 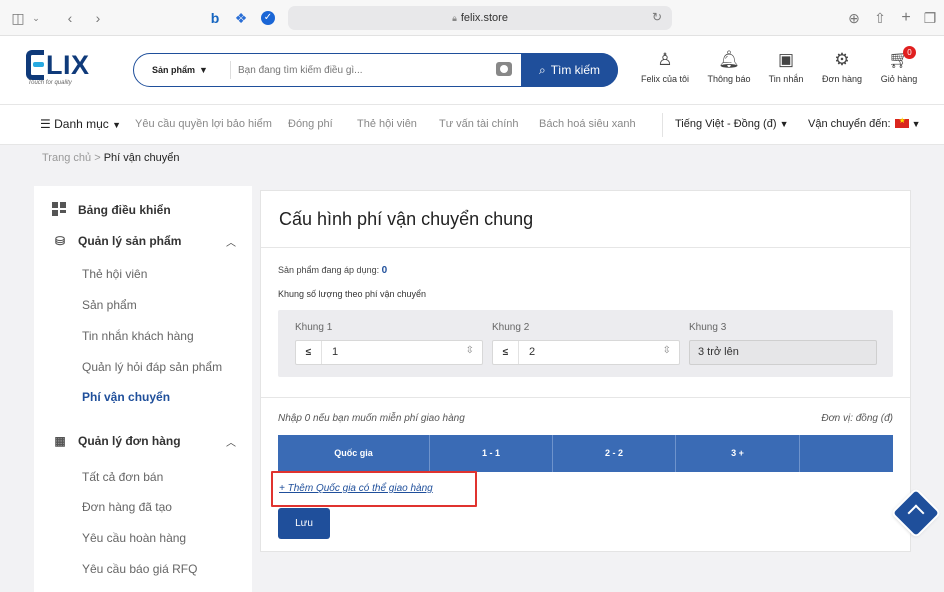 What do you see at coordinates (130, 241) in the screenshot?
I see `sidebar-products-label: Quản lý sản phẩm` at bounding box center [130, 241].